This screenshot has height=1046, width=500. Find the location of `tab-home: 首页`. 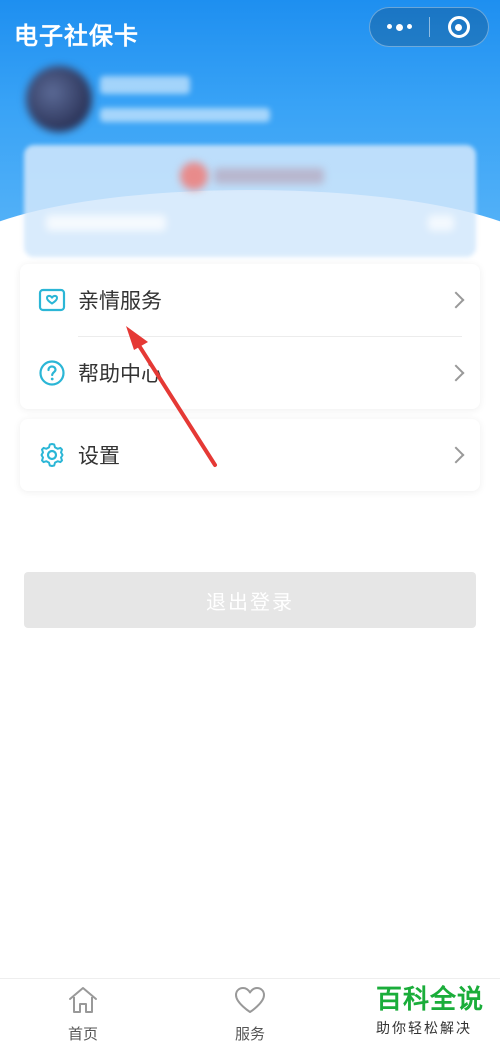

tab-home: 首页 is located at coordinates (83, 1014).